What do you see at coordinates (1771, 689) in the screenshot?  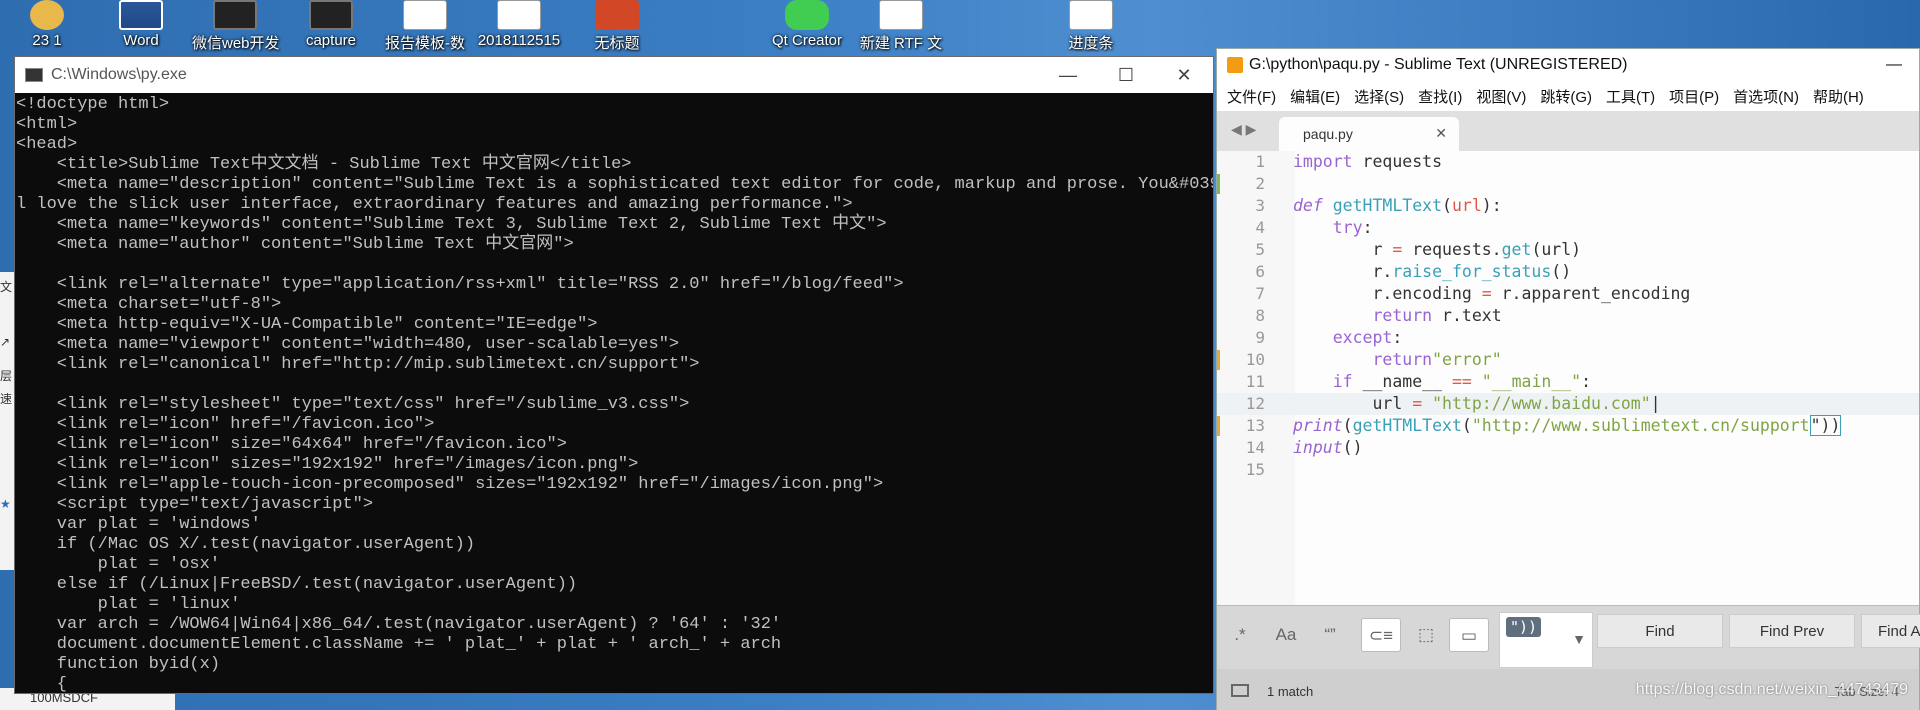 I see `watermark: https://blog.csdn.net/weixin_44743479` at bounding box center [1771, 689].